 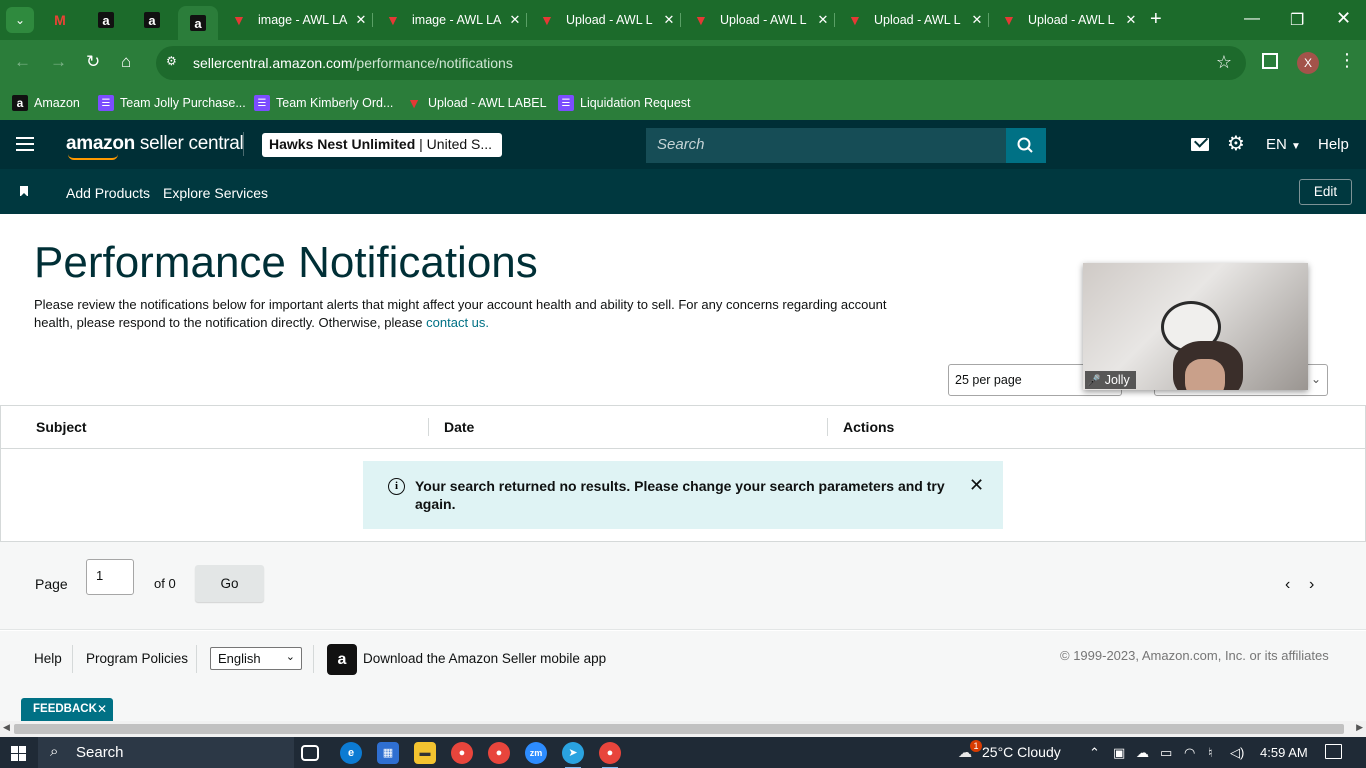 I want to click on store-icon: ▦, so click(x=388, y=753).